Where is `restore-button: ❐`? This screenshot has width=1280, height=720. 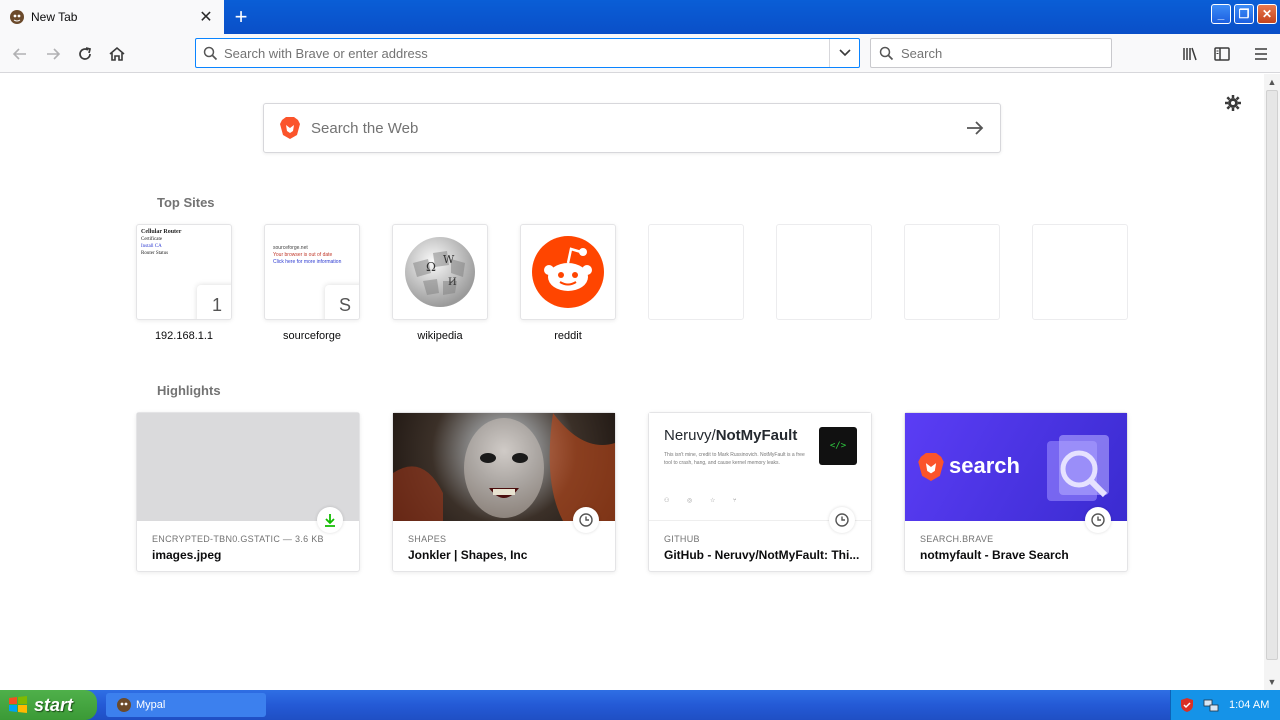 restore-button: ❐ is located at coordinates (1244, 14).